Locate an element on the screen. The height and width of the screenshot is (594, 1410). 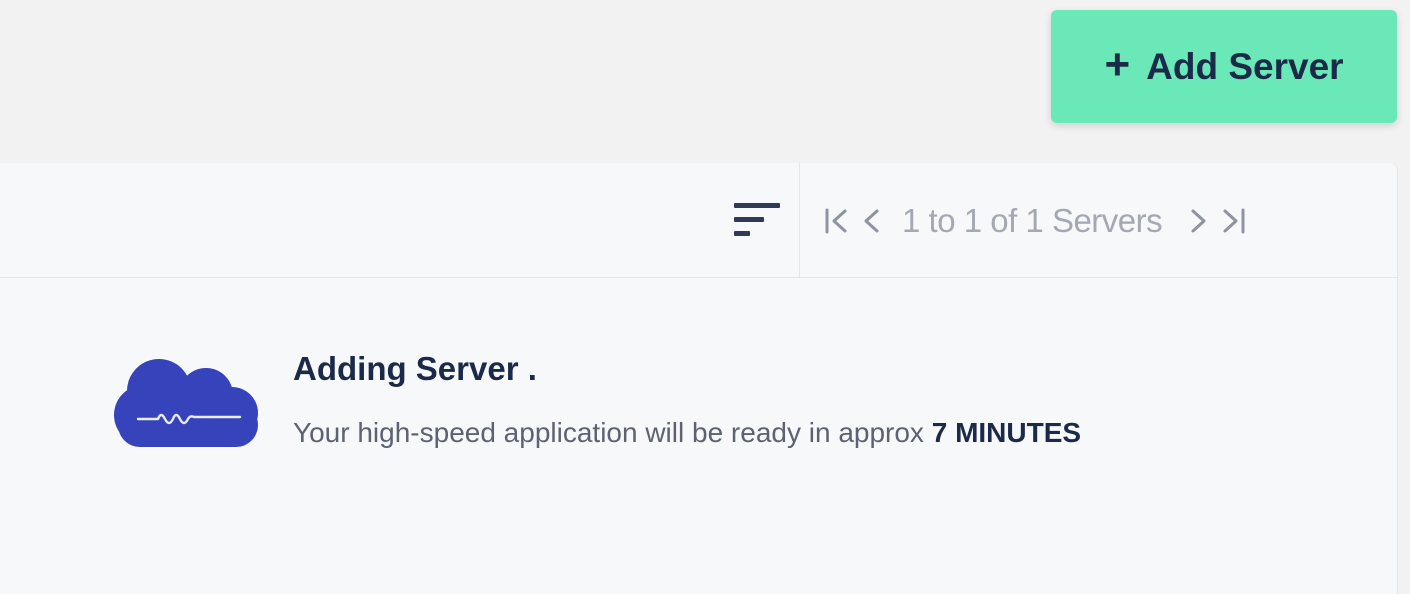
last-page-button is located at coordinates (1234, 221).